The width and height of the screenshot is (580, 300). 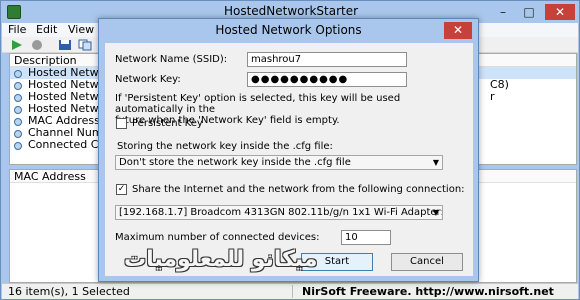 What do you see at coordinates (81, 30) in the screenshot?
I see `menu-view: View` at bounding box center [81, 30].